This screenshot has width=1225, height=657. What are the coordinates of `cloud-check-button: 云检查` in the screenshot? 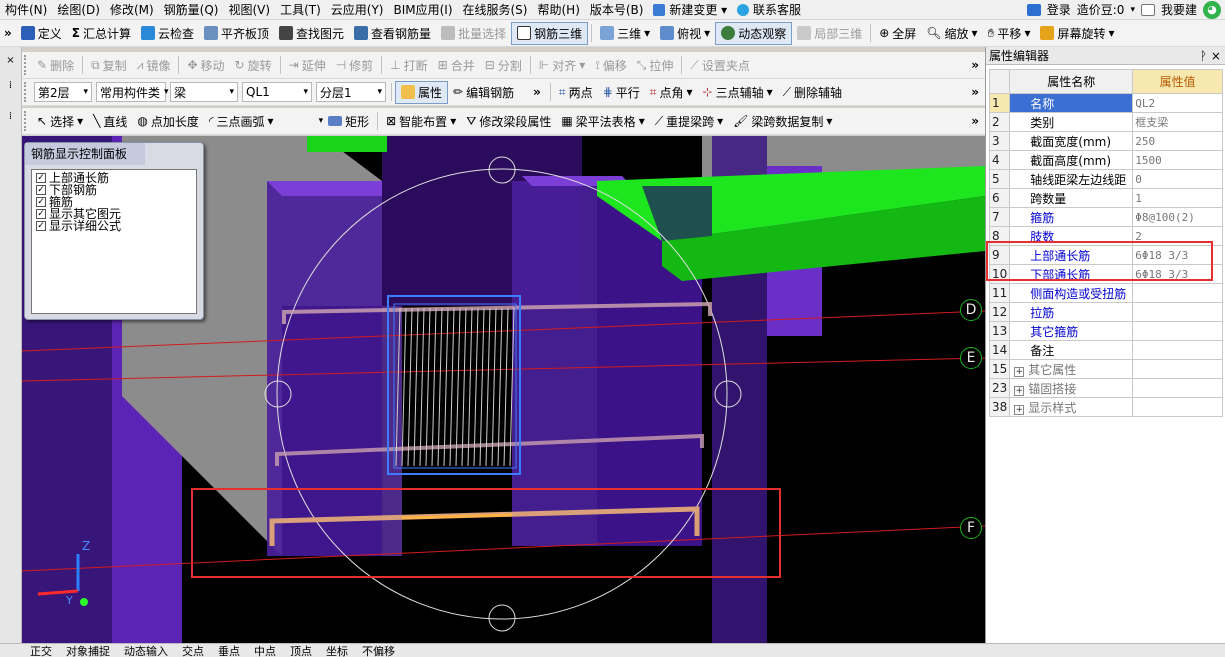 It's located at (167, 33).